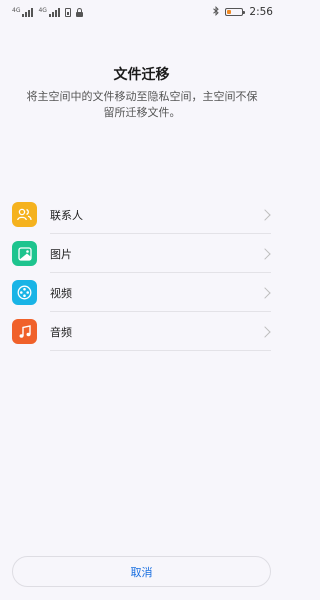  Describe the element at coordinates (66, 215) in the screenshot. I see `list-item-label: 联系人` at that location.